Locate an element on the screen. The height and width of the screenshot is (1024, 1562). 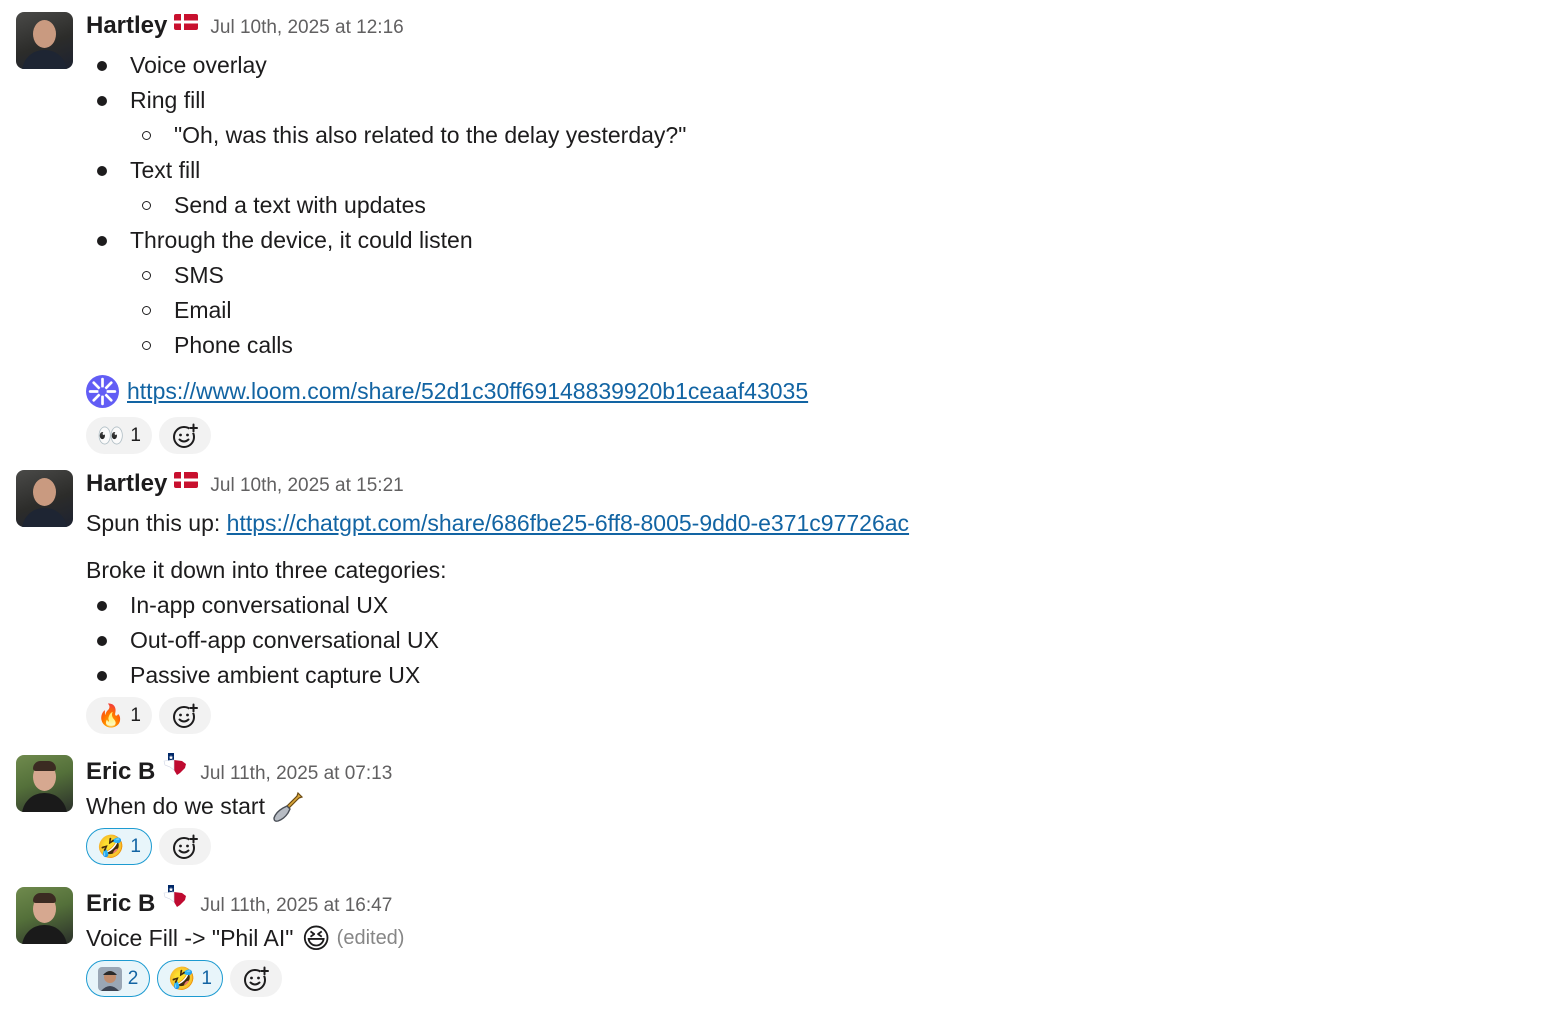
reaction-eyes: 👀 1 is located at coordinates (119, 435).